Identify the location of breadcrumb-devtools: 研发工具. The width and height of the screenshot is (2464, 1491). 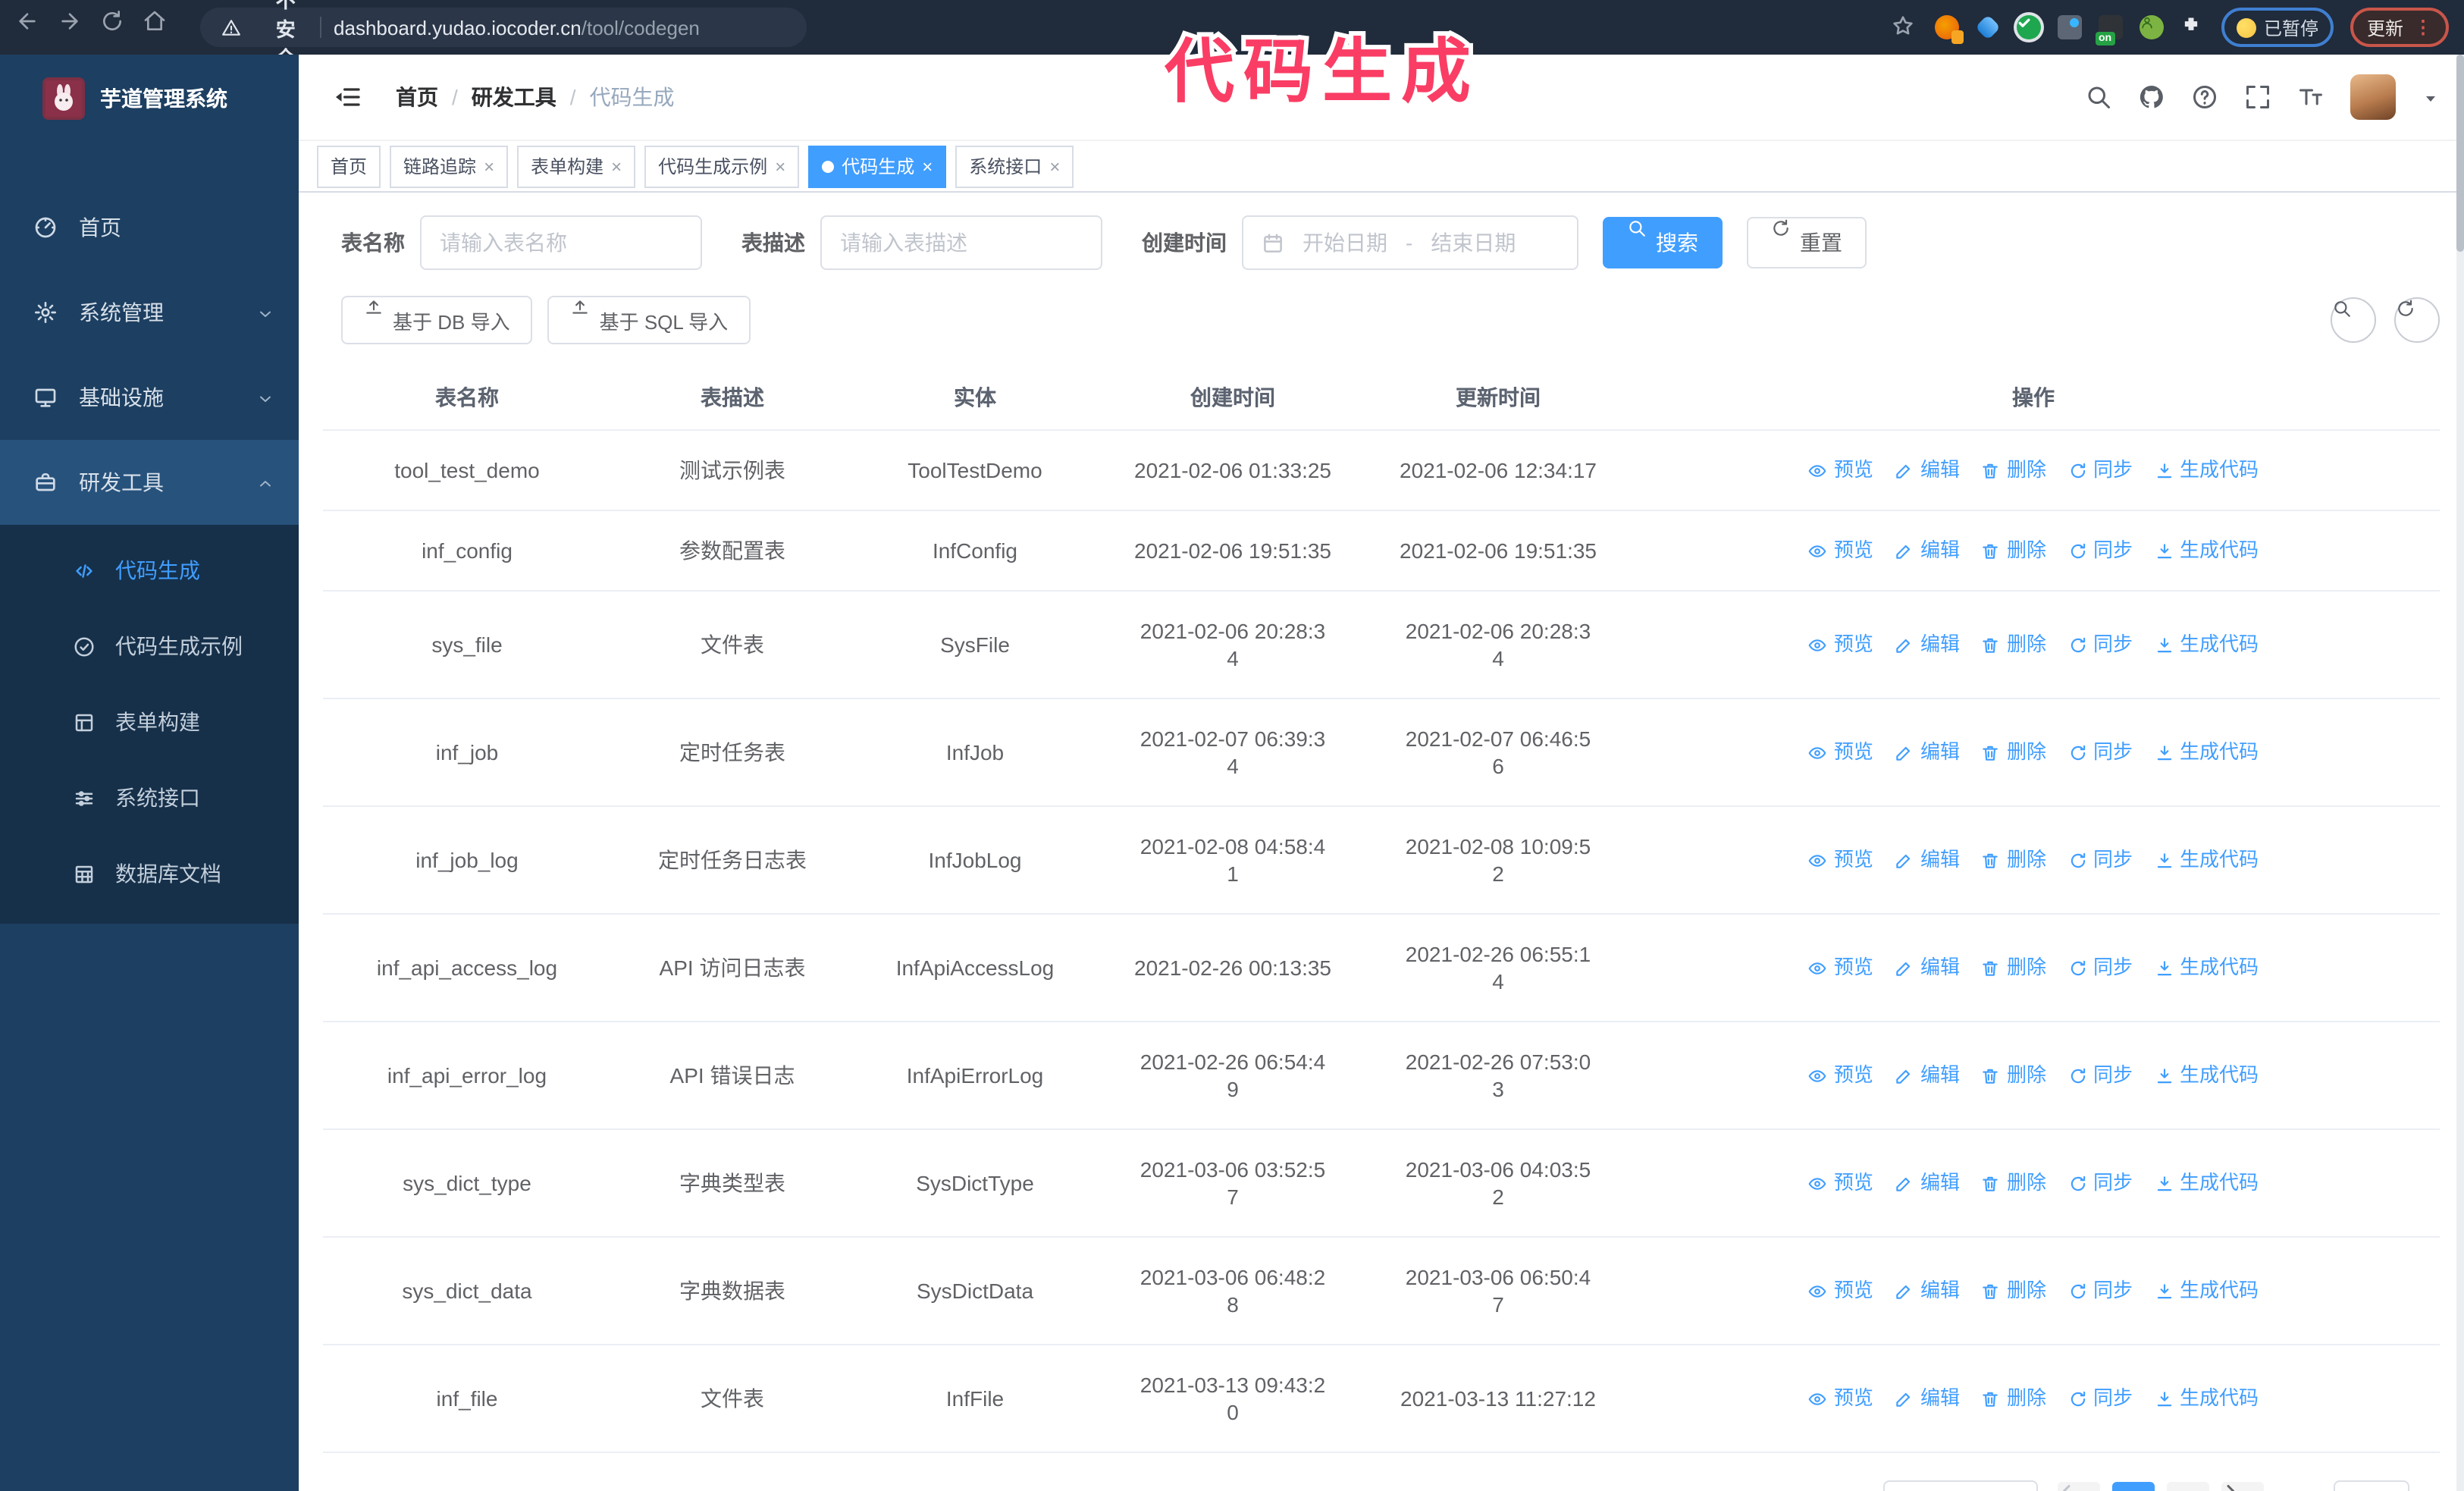
(514, 97).